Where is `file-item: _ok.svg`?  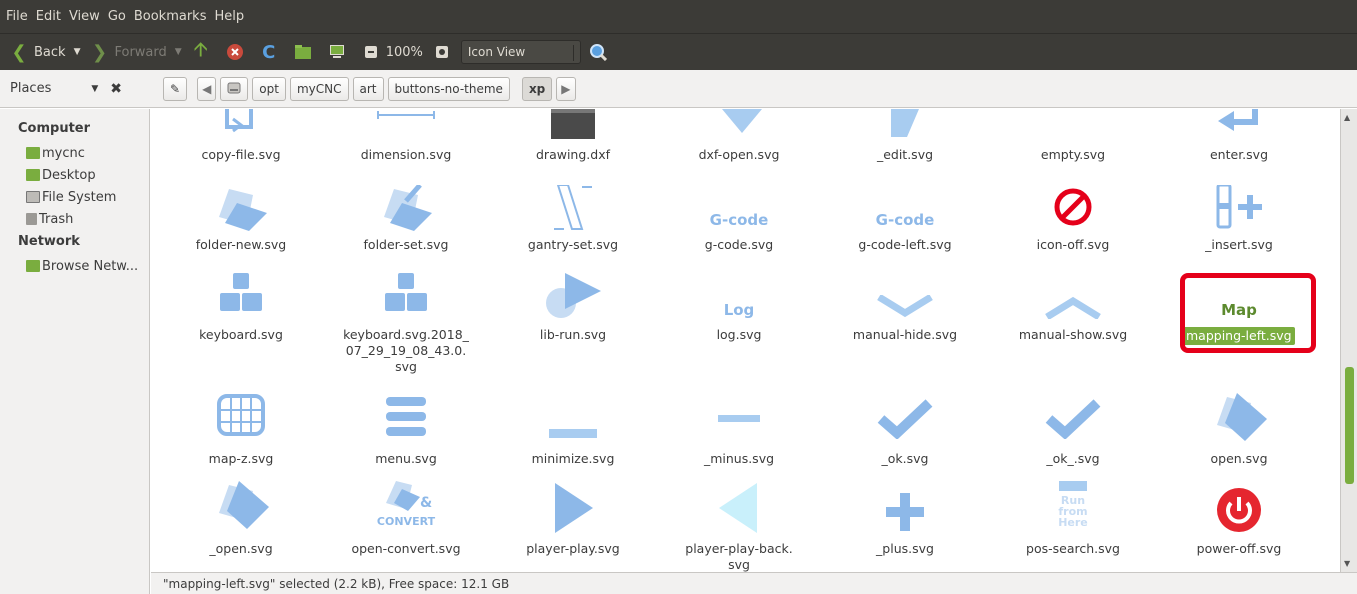 file-item: _ok.svg is located at coordinates (905, 433).